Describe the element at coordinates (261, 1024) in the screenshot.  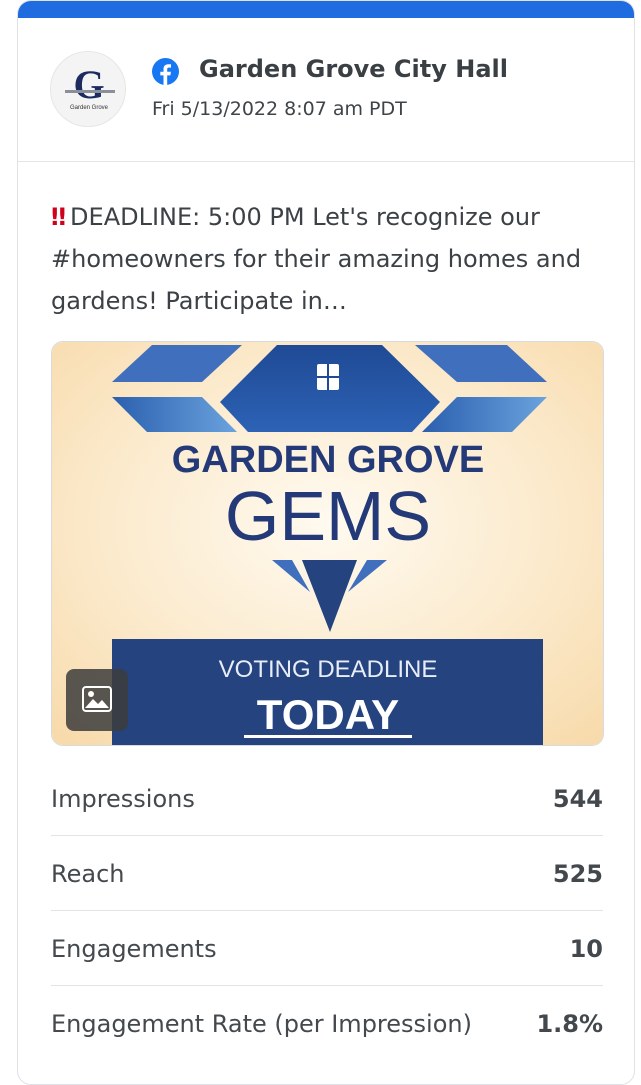
I see `stat-label-engagement-rate: Engagement Rate (per Impression)` at that location.